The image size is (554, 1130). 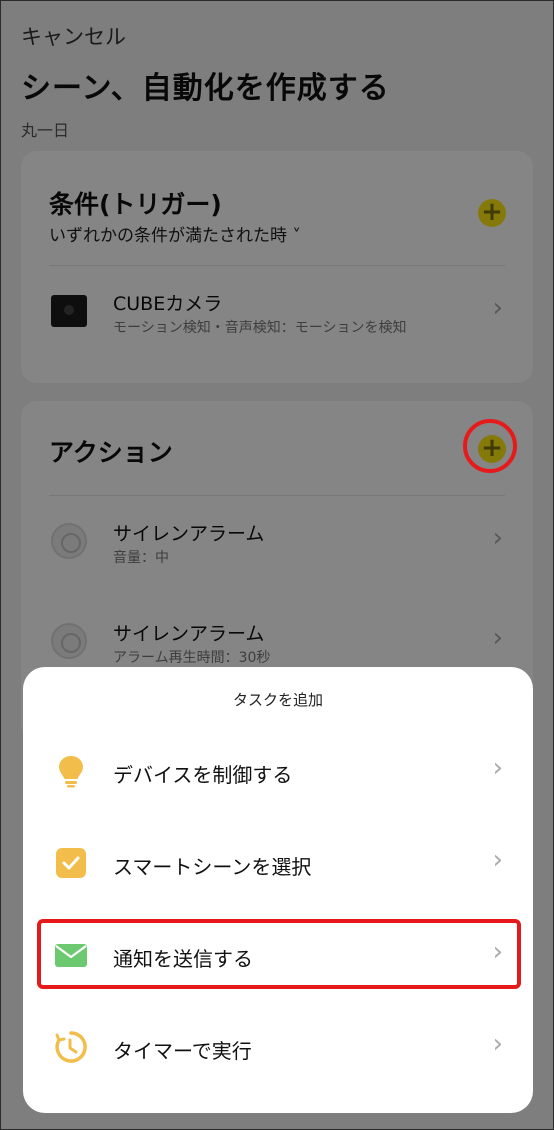 What do you see at coordinates (490, 446) in the screenshot?
I see `highlight-annotation-circle` at bounding box center [490, 446].